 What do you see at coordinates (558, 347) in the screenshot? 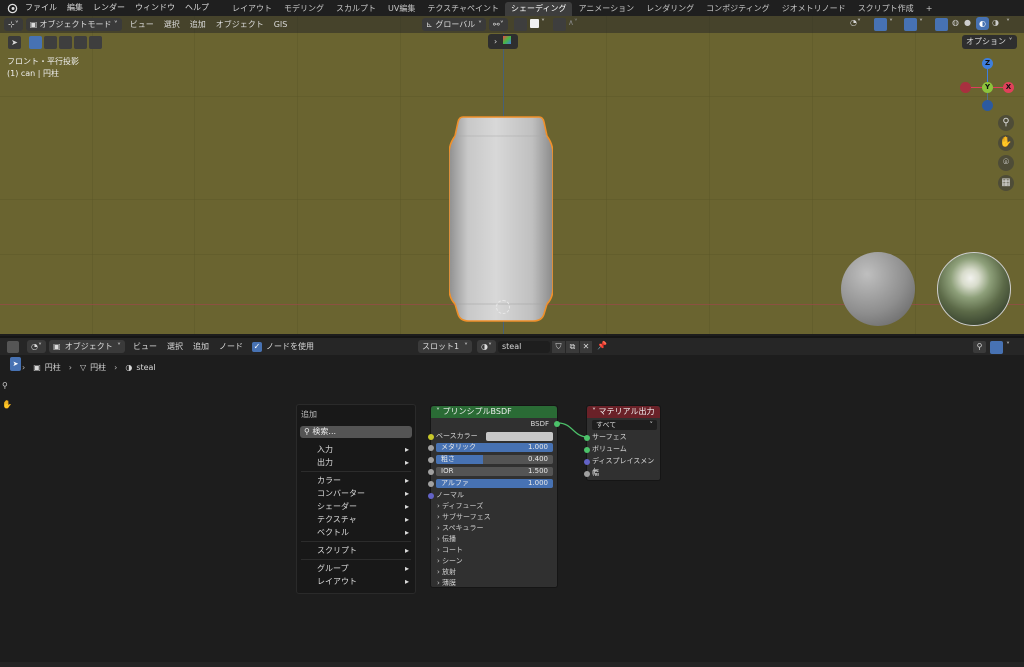
I see `fake-user-shield-icon: ⛉` at bounding box center [558, 347].